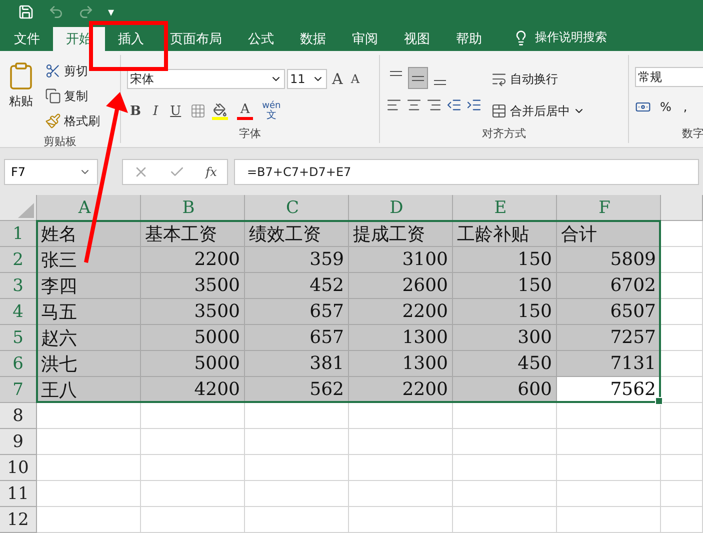 This screenshot has height=533, width=703. What do you see at coordinates (297, 364) in the screenshot?
I see `table-cell: 381` at bounding box center [297, 364].